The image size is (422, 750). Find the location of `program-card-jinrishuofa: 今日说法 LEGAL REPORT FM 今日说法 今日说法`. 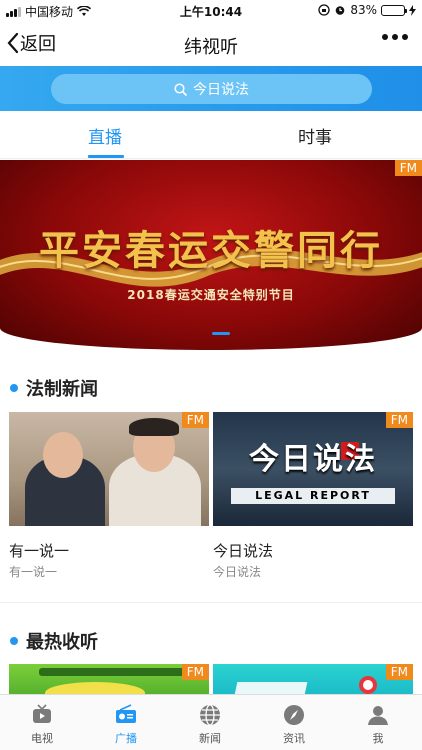

program-card-jinrishuofa: 今日说法 LEGAL REPORT FM 今日说法 今日说法 is located at coordinates (313, 495).